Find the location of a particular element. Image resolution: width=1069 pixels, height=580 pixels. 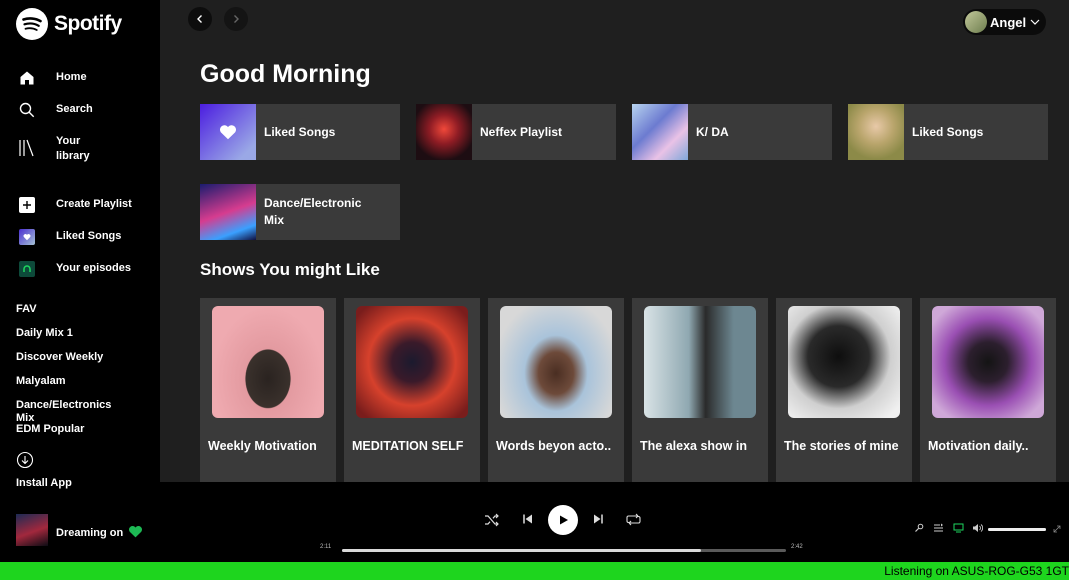

nav-home: Home is located at coordinates (51, 78).